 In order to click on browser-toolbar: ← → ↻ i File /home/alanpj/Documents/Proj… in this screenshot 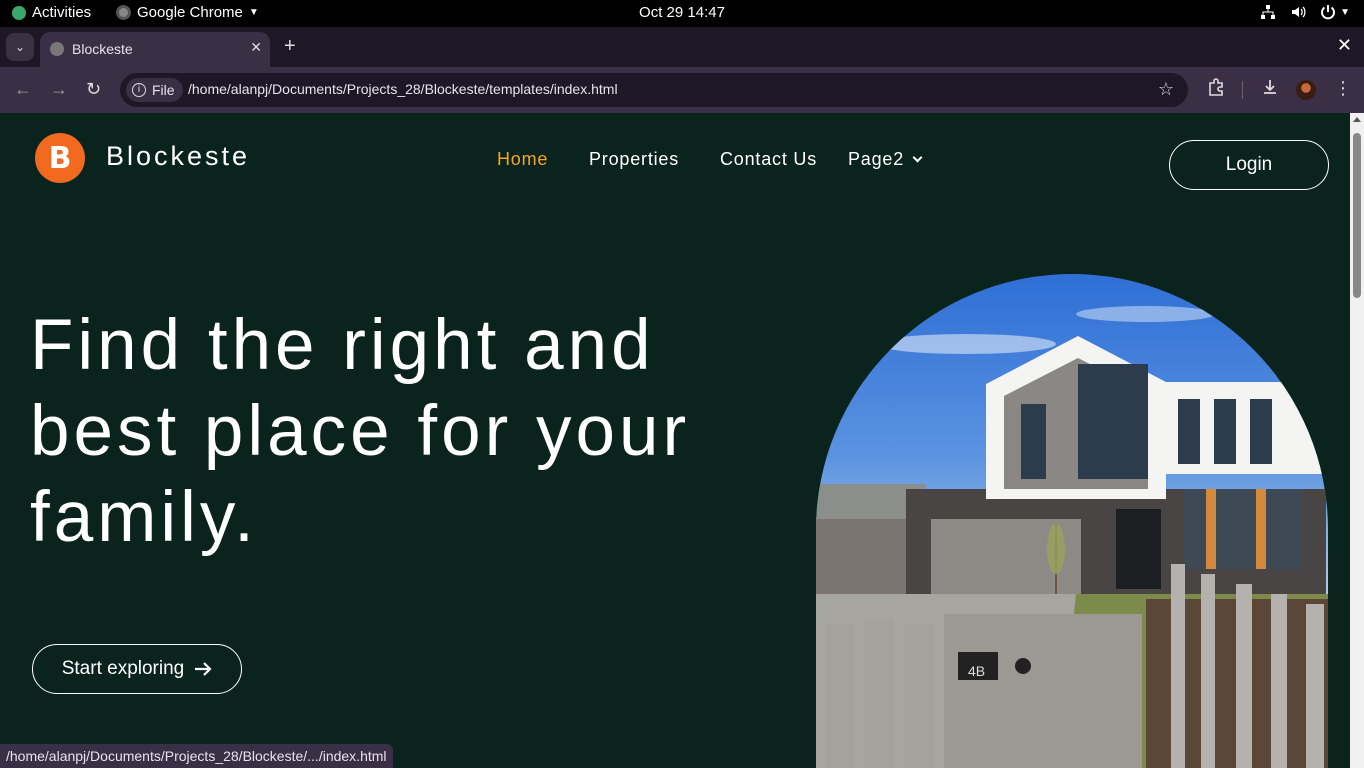, I will do `click(682, 90)`.